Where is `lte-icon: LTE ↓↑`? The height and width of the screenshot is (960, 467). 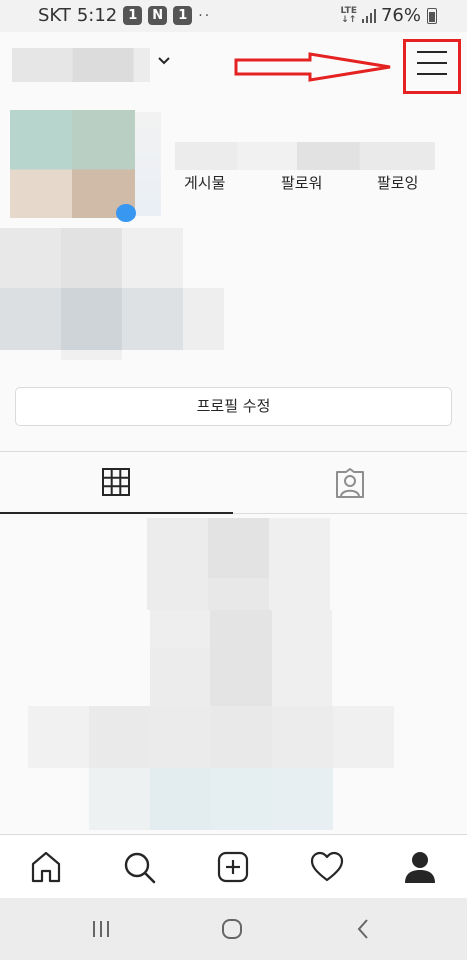 lte-icon: LTE ↓↑ is located at coordinates (348, 15).